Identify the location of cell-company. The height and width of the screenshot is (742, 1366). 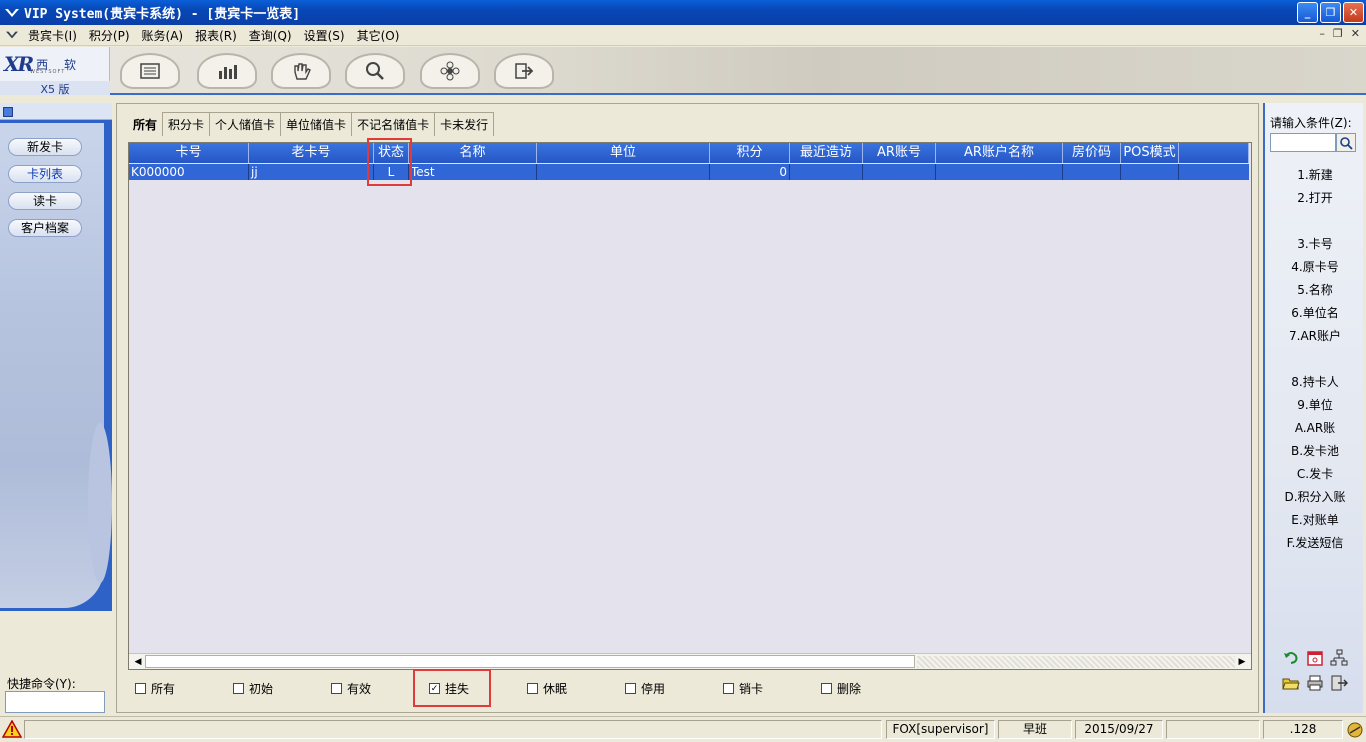
(623, 172).